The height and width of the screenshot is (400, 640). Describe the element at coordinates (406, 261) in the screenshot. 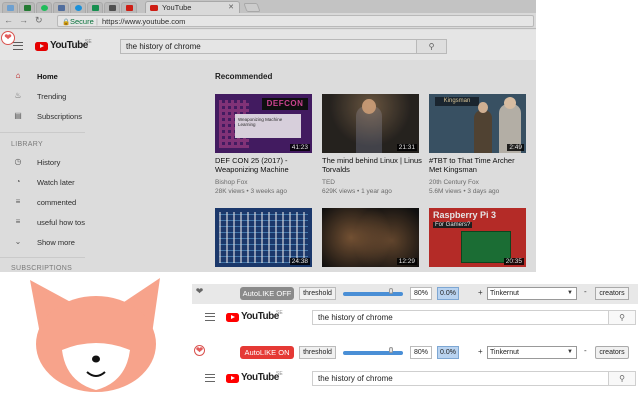

I see `video-duration: 12:29` at that location.